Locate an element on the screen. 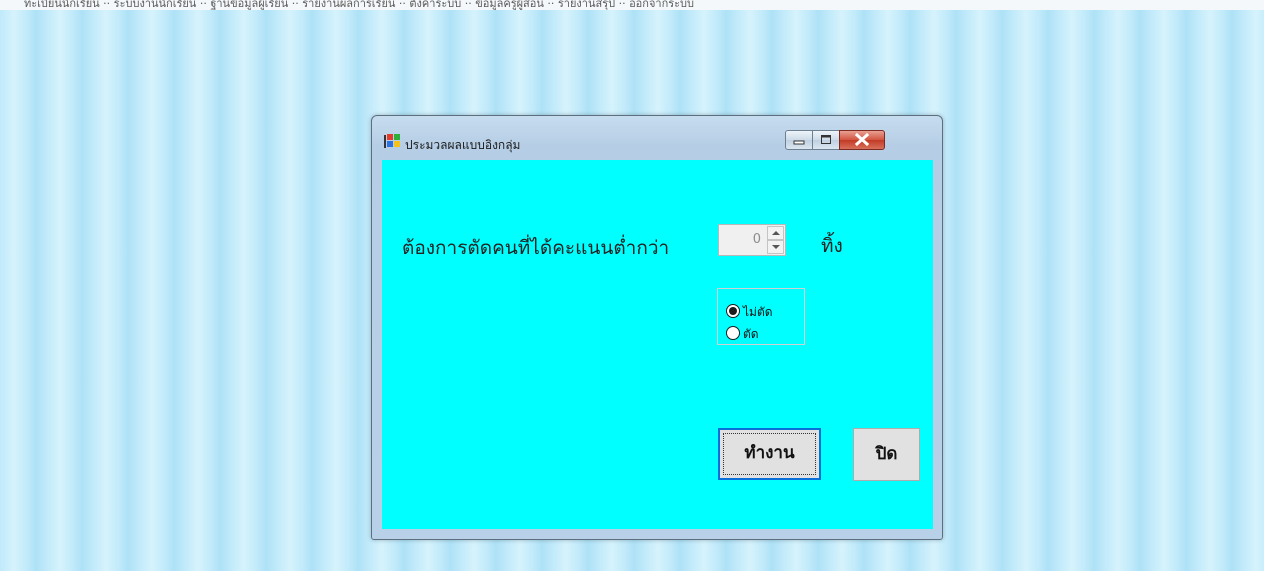  radio-selected-dot is located at coordinates (733, 311).